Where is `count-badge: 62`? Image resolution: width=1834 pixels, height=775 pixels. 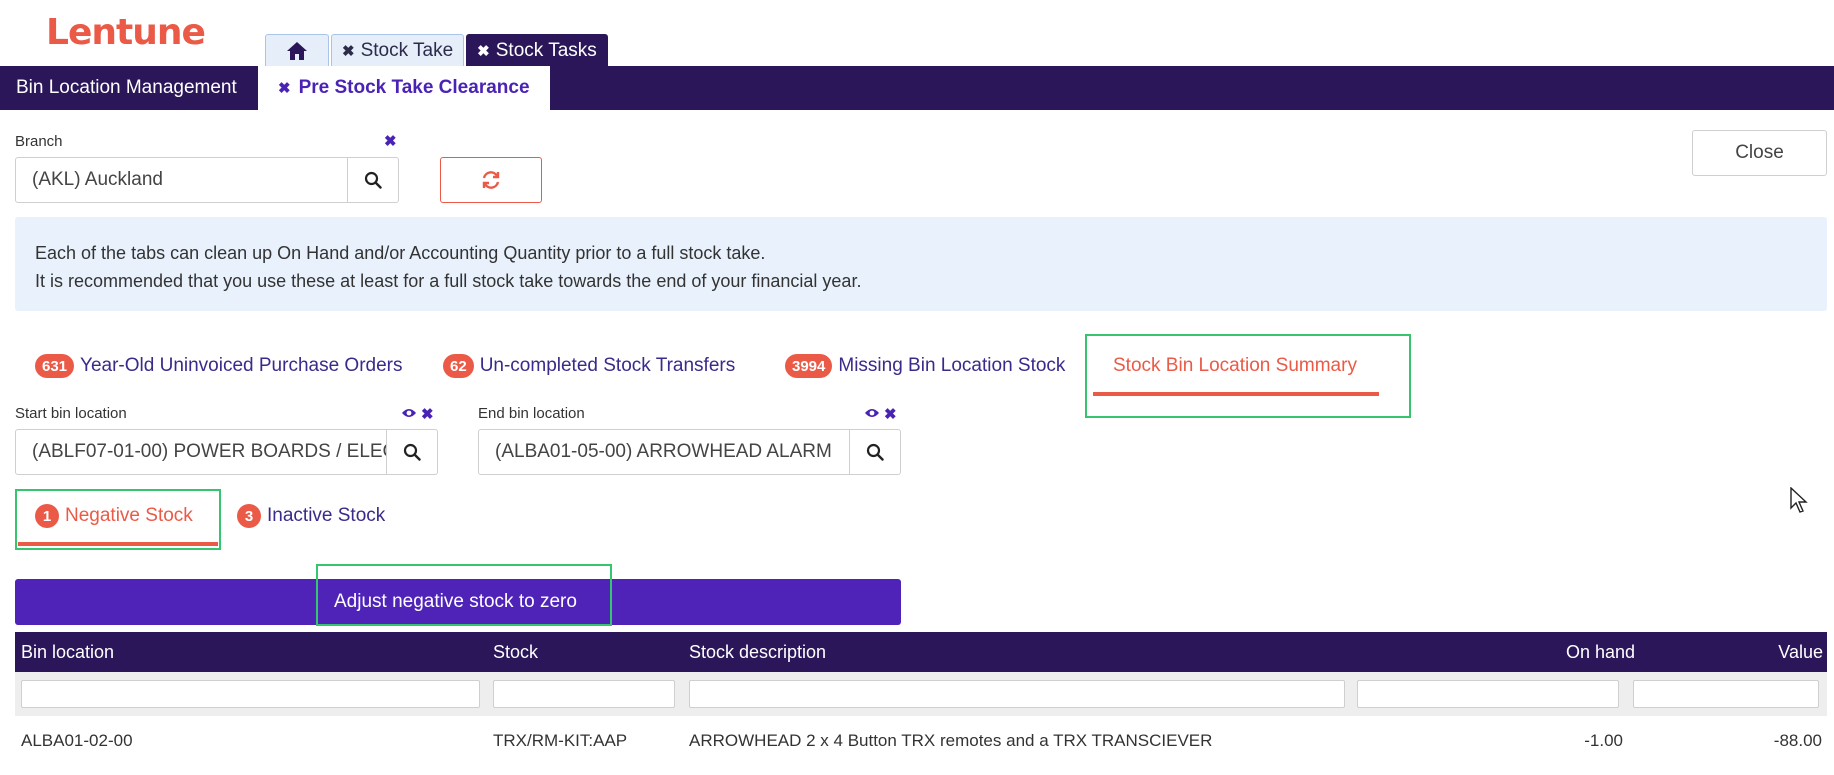 count-badge: 62 is located at coordinates (458, 366).